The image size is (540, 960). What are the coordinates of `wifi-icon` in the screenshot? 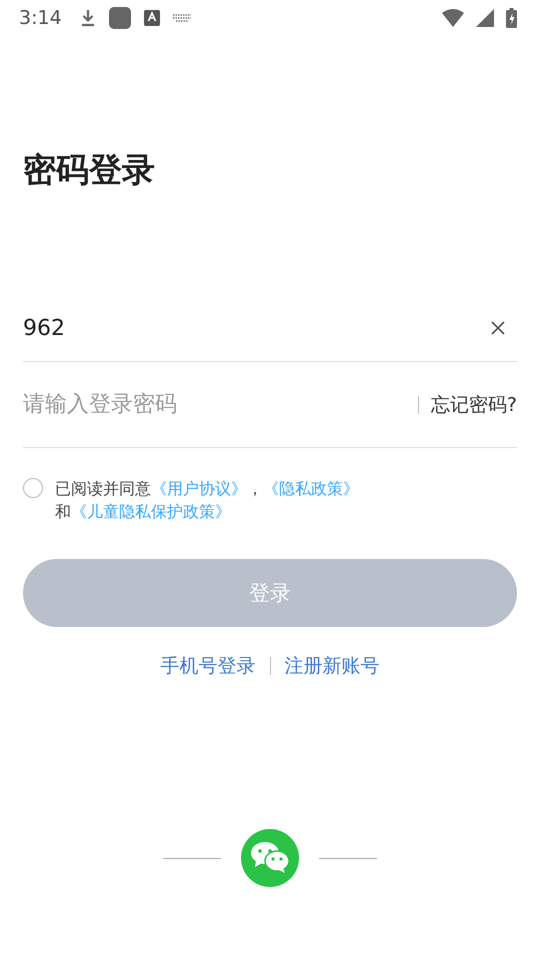 It's located at (453, 18).